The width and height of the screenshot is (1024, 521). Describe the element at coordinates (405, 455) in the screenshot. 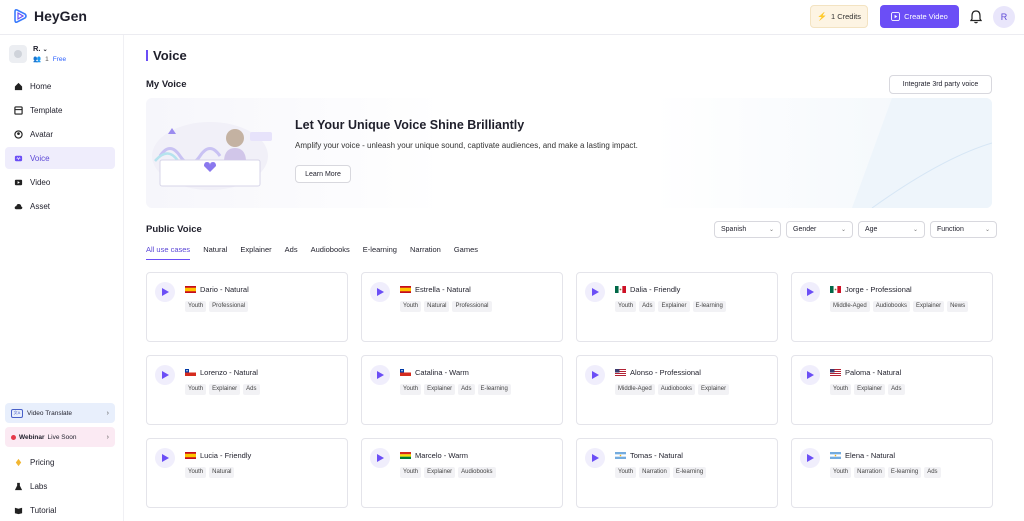

I see `bo-flag-icon` at that location.